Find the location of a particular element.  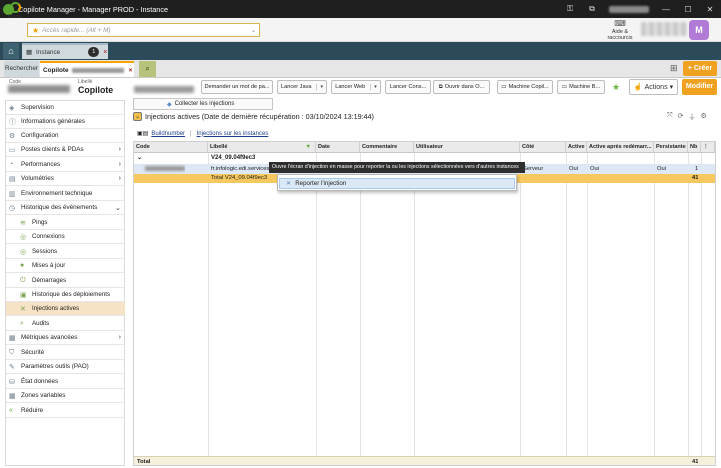

launch-java-label: Lancer Java is located at coordinates (296, 87).